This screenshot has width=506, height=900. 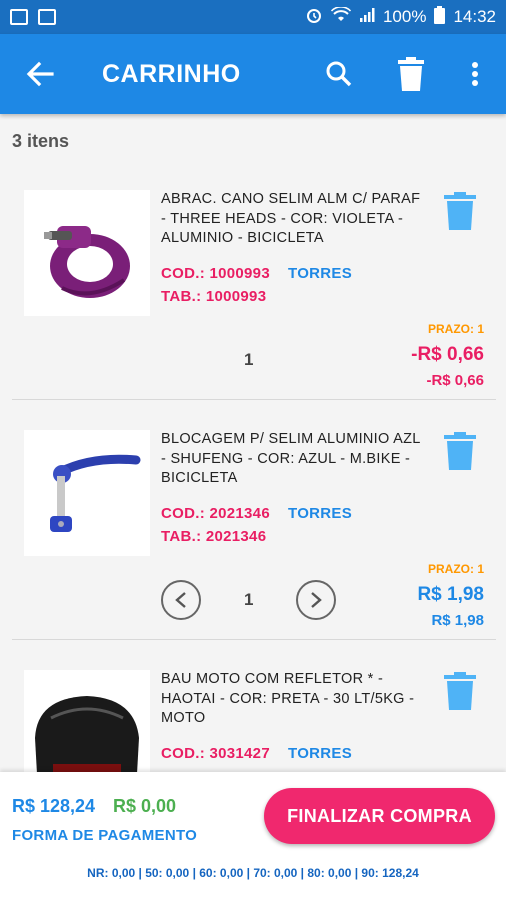 I want to click on seat-quick-release-image, so click(x=95, y=493).